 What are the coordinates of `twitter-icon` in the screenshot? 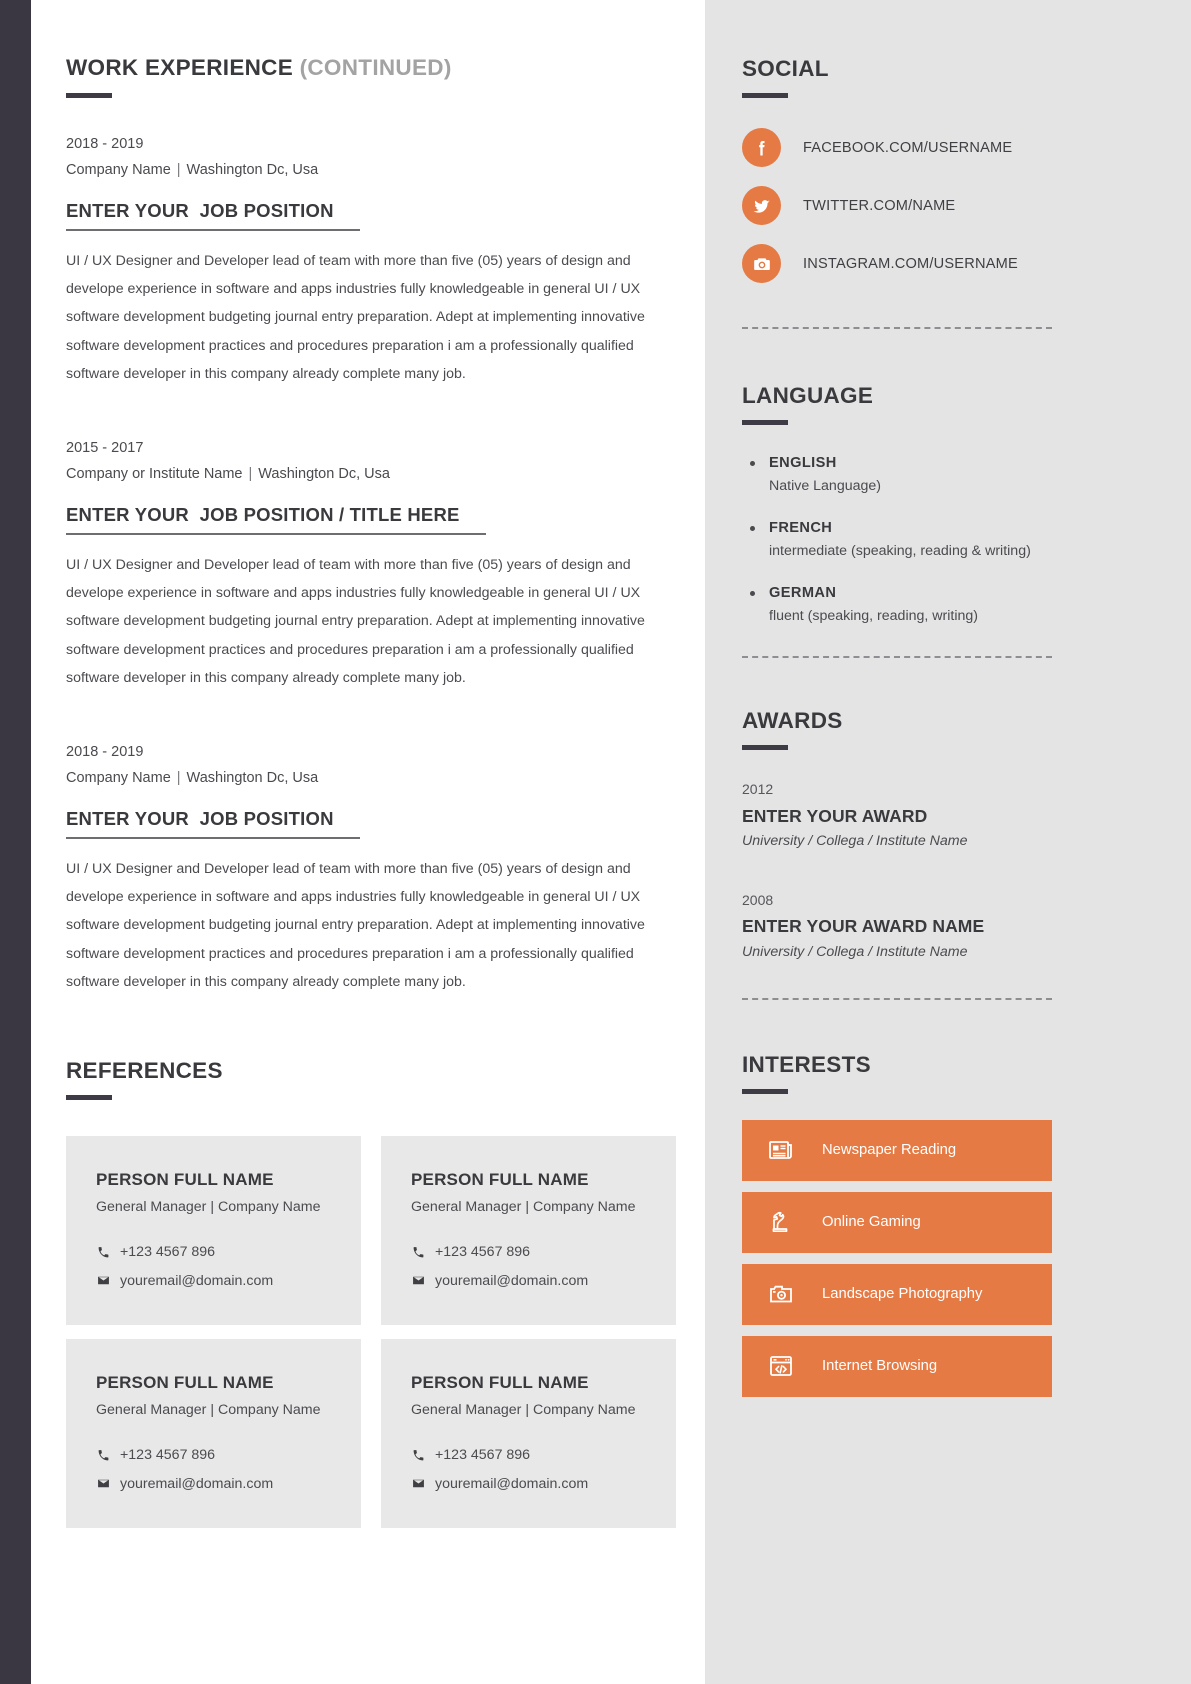 It's located at (761, 205).